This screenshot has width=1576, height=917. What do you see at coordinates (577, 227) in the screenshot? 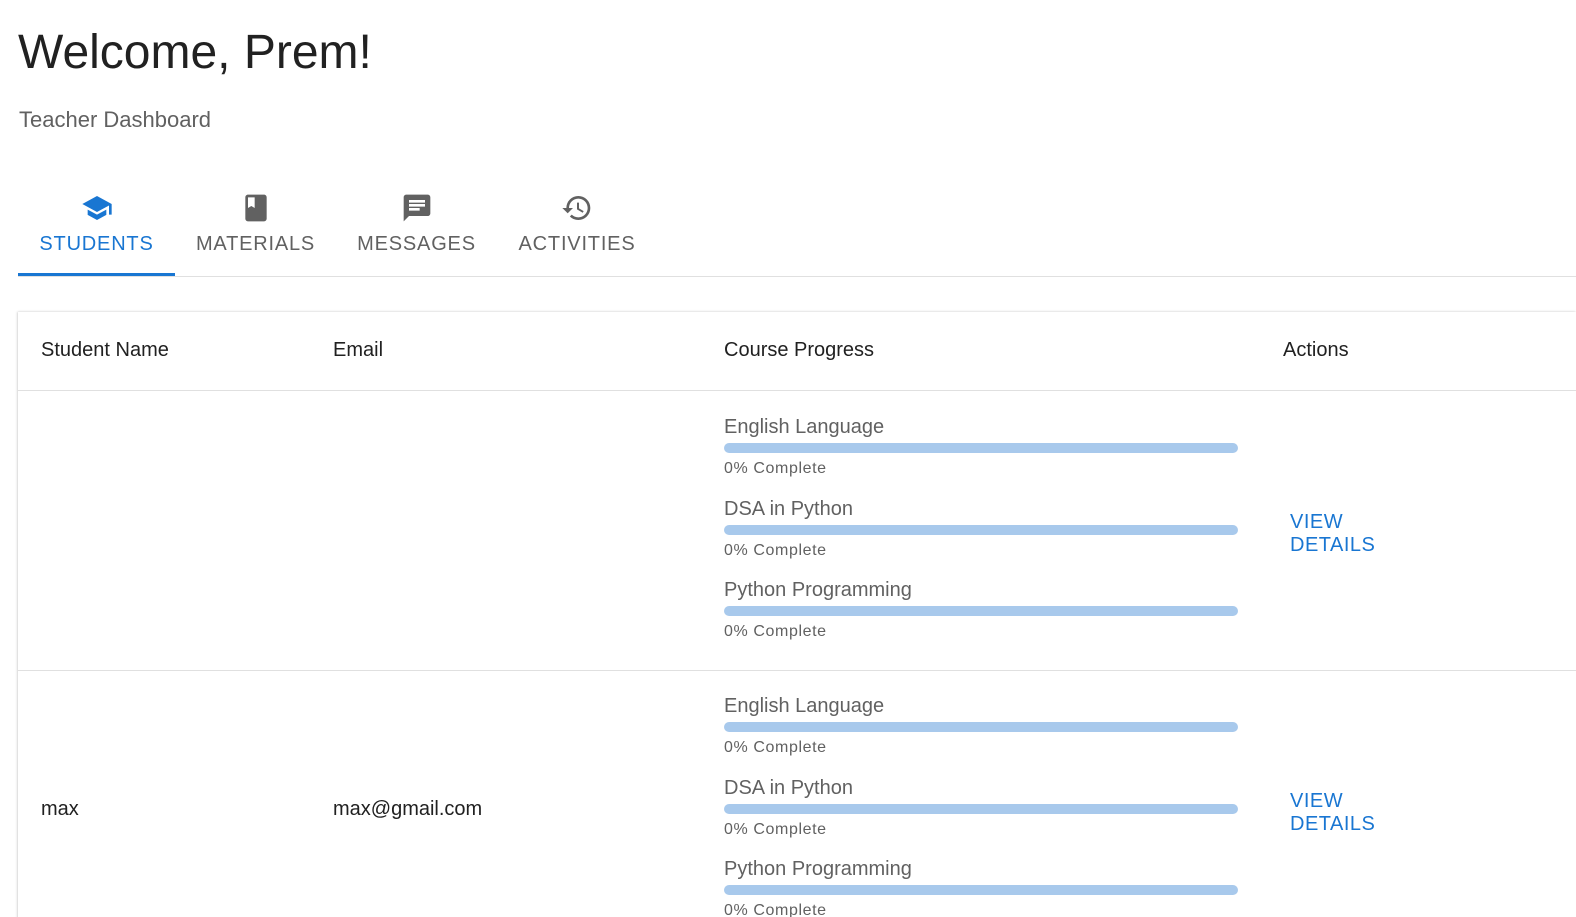
I see `tab-activities: ACTIVITIES` at bounding box center [577, 227].